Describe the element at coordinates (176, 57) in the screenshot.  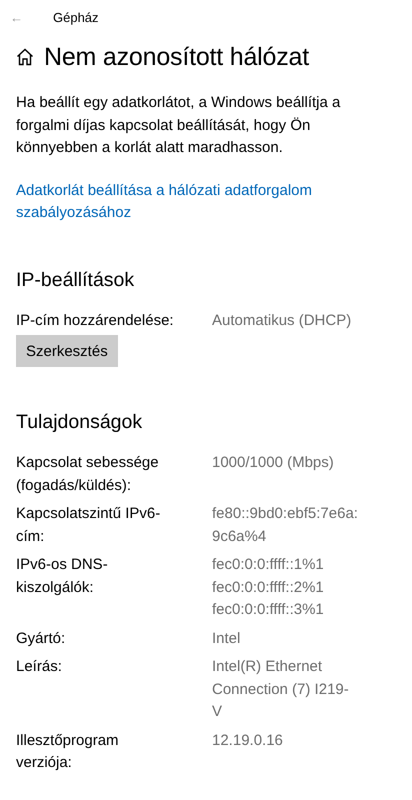
I see `page-title: Nem azonosított hálózat` at that location.